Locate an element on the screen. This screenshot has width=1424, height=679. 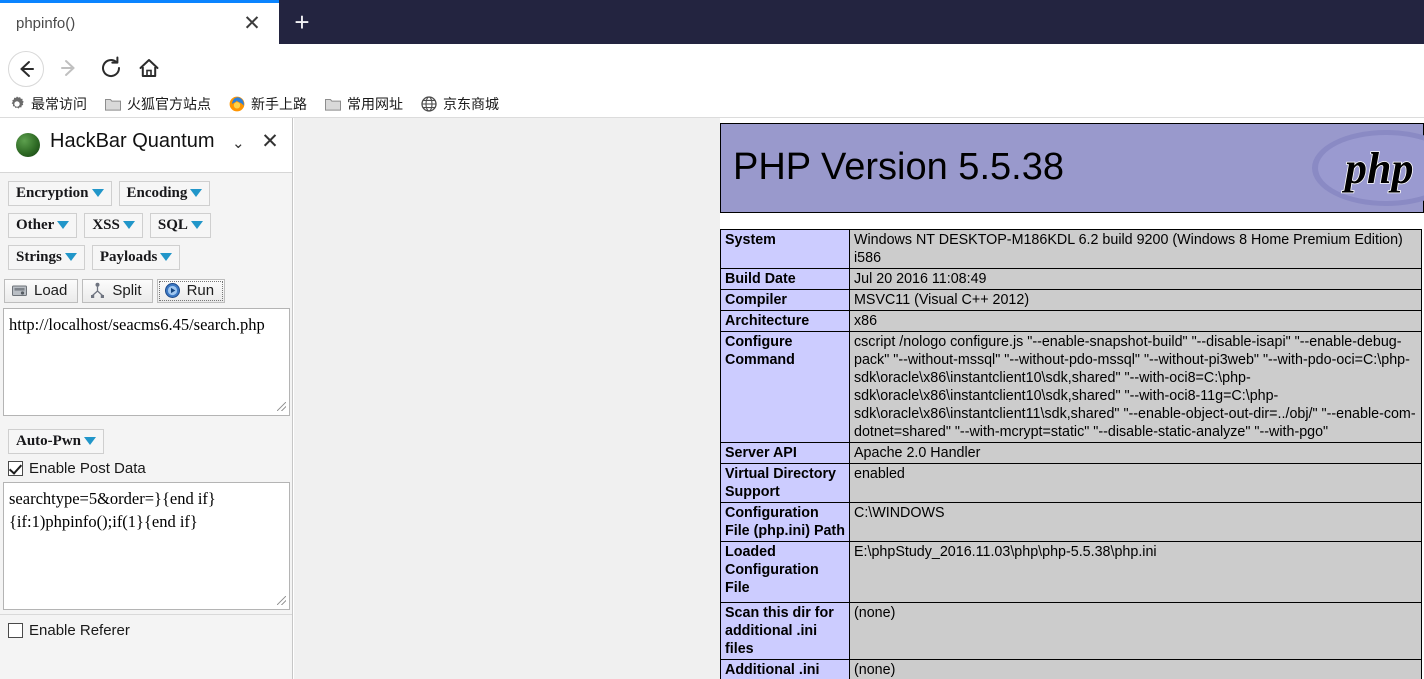
row-value: enabled is located at coordinates (1135, 483).